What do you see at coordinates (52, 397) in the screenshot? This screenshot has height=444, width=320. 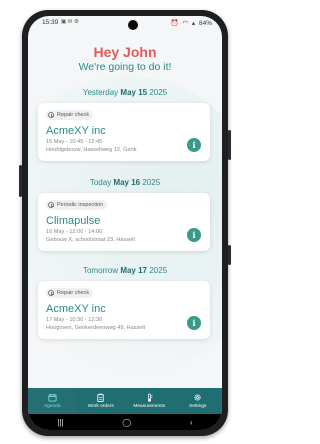 I see `calendar-icon` at bounding box center [52, 397].